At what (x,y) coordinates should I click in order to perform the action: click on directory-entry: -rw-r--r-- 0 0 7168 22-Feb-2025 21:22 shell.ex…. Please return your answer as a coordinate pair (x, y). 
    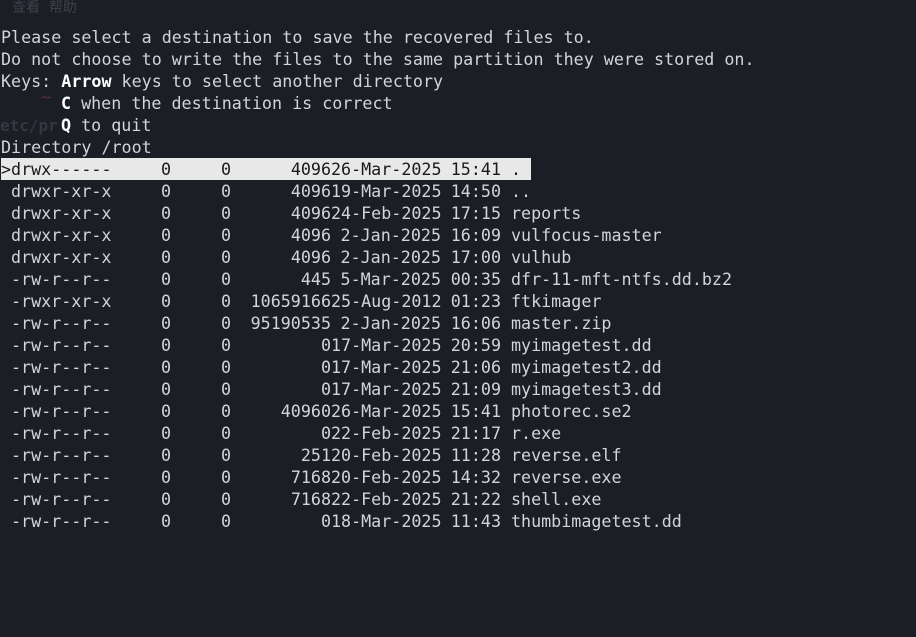
    Looking at the image, I should click on (458, 499).